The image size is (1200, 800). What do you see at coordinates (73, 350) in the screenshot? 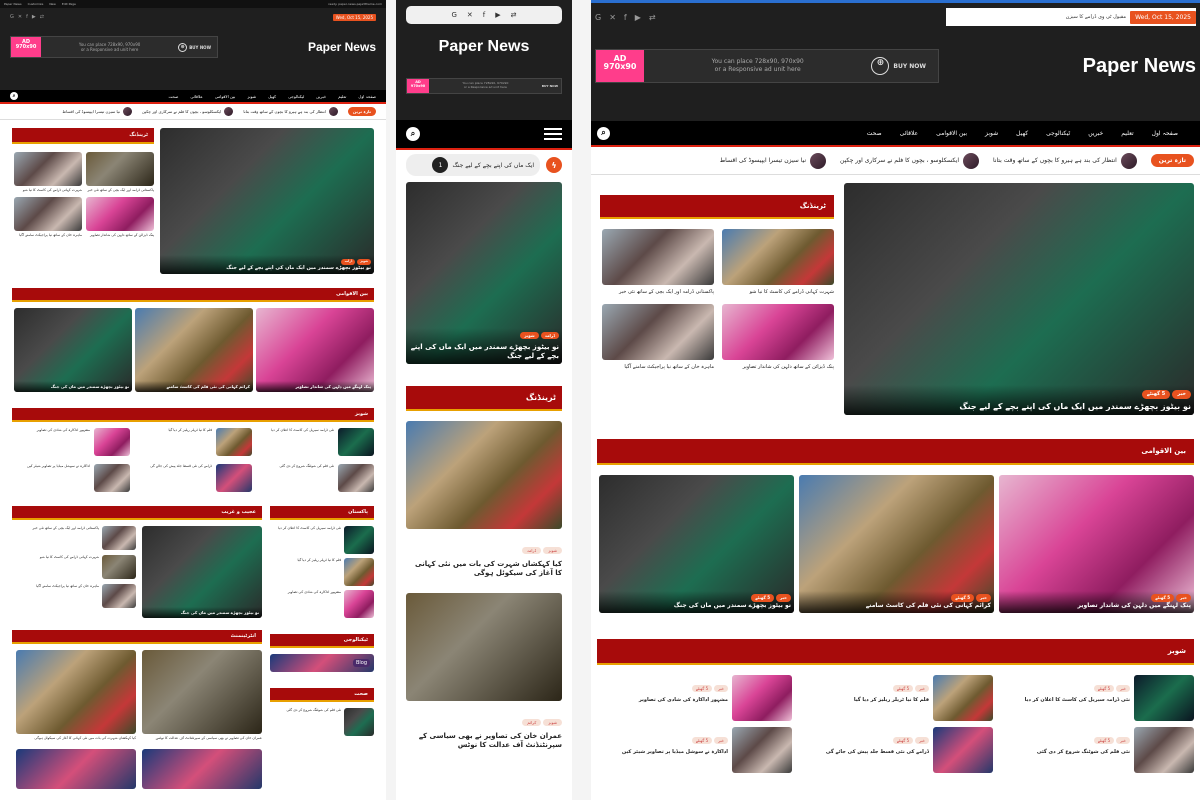
I see `intl-card: نو بیٹوز بچھڑے سمندر میں ماں کی جنگ` at bounding box center [73, 350].